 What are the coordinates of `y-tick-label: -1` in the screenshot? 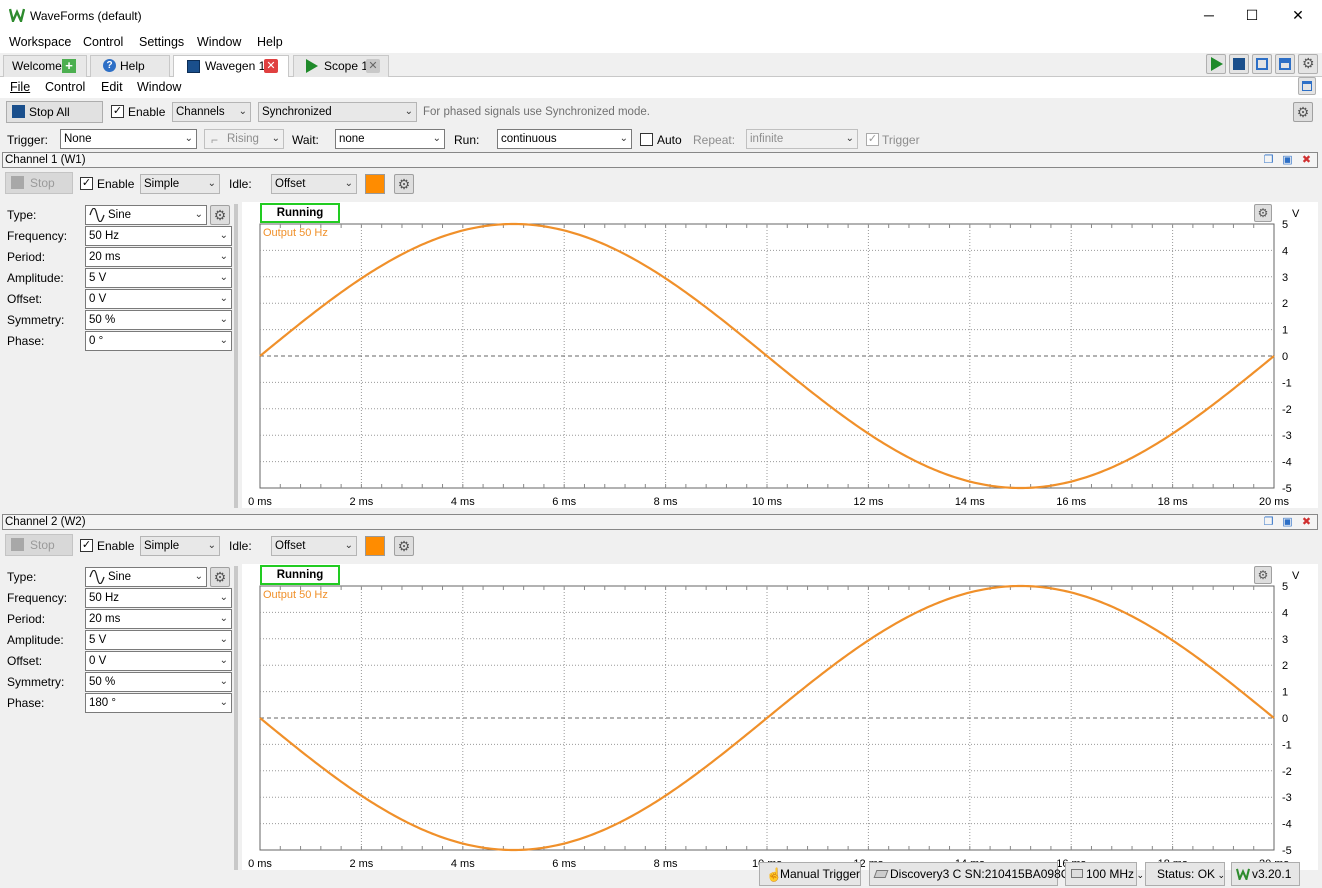 It's located at (1287, 745).